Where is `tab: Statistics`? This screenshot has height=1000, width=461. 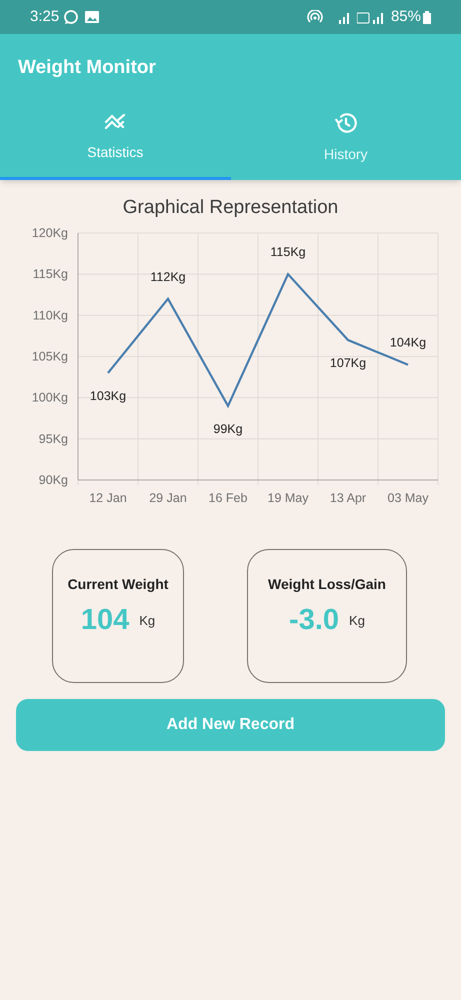 tab: Statistics is located at coordinates (115, 142).